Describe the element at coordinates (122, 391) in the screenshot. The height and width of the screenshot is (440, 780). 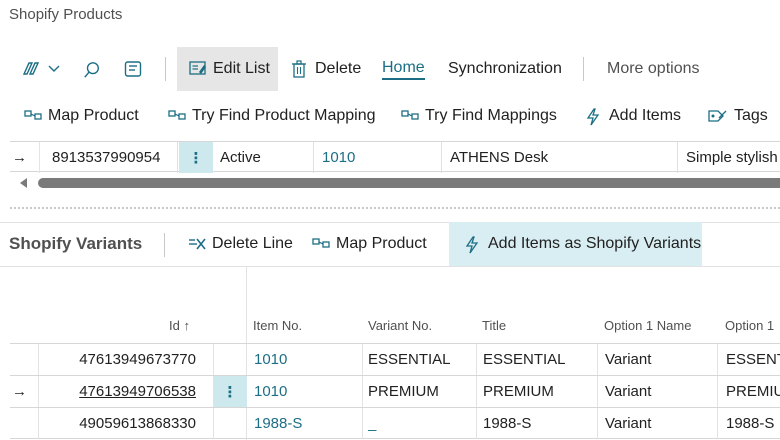
I see `id-cell: 47613949706538` at that location.